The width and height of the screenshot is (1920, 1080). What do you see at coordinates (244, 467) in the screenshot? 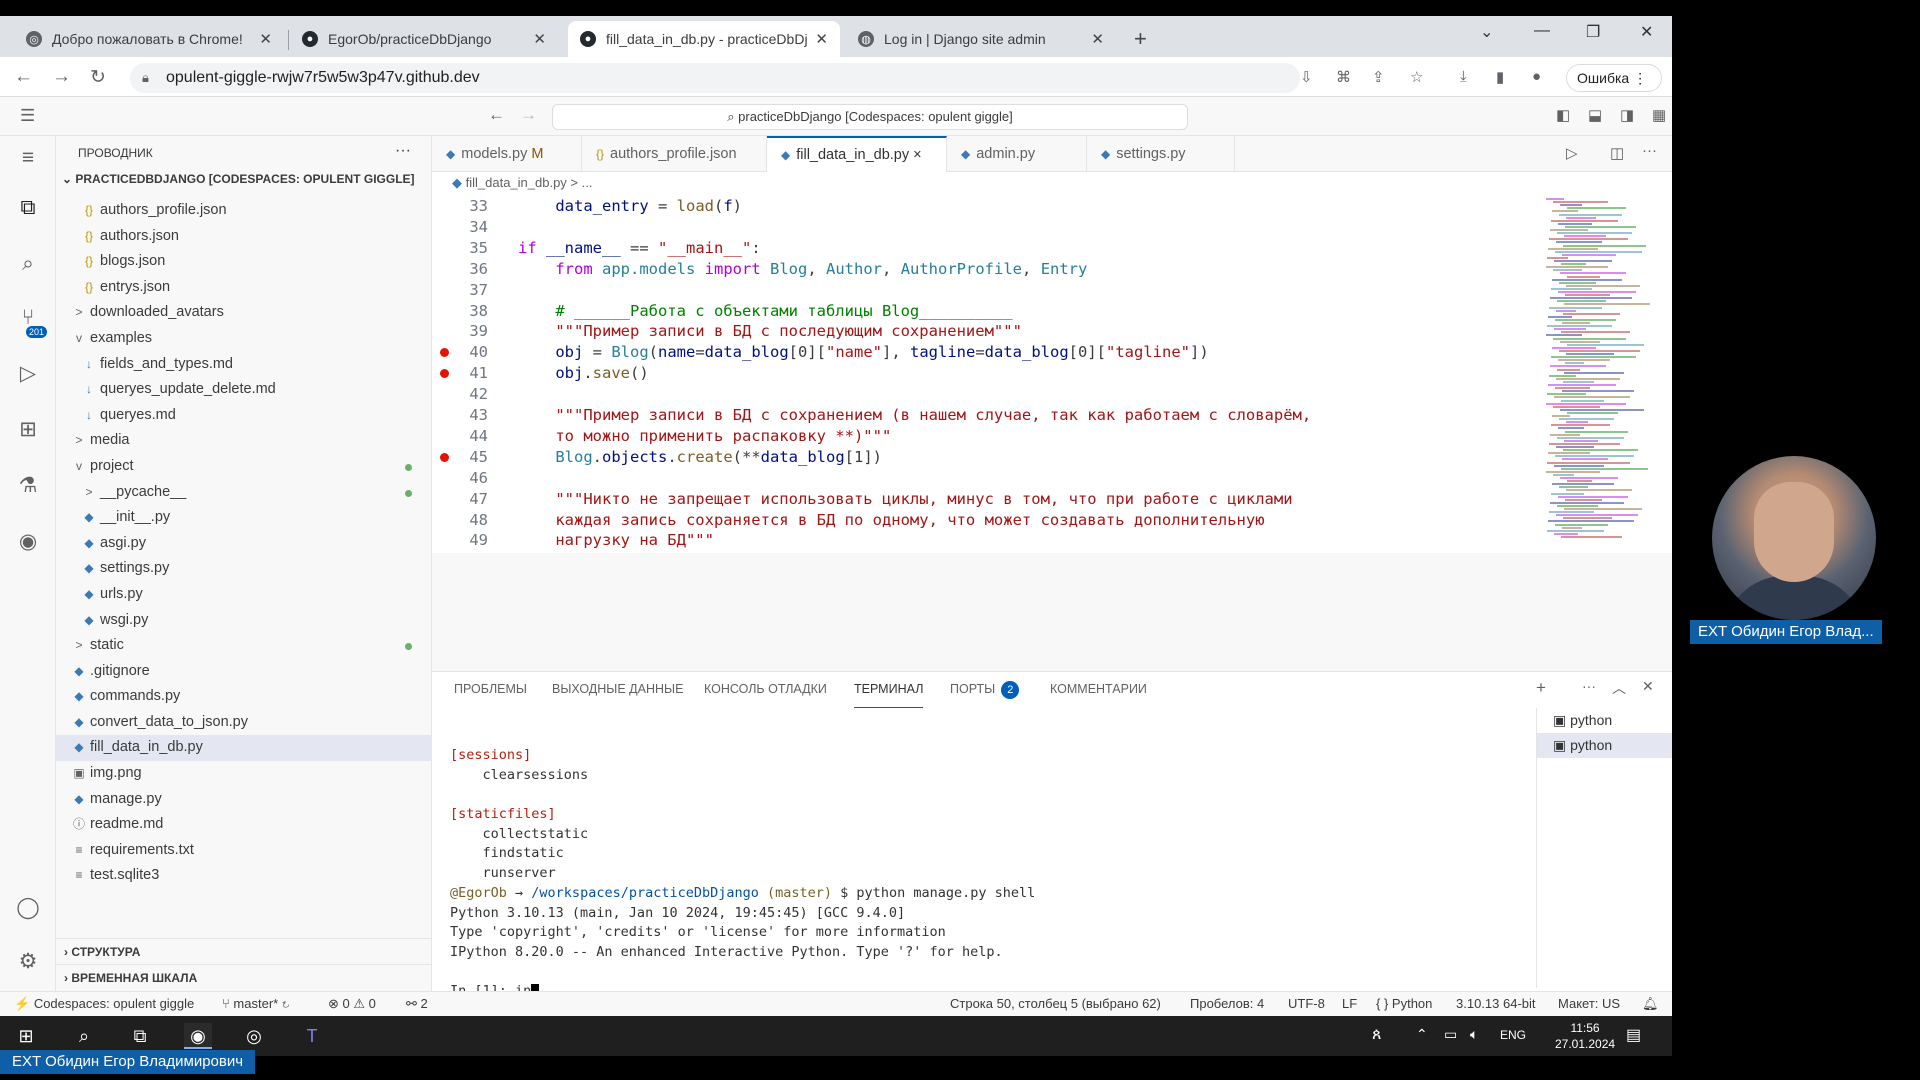
I see `file-tree-item: v project` at bounding box center [244, 467].